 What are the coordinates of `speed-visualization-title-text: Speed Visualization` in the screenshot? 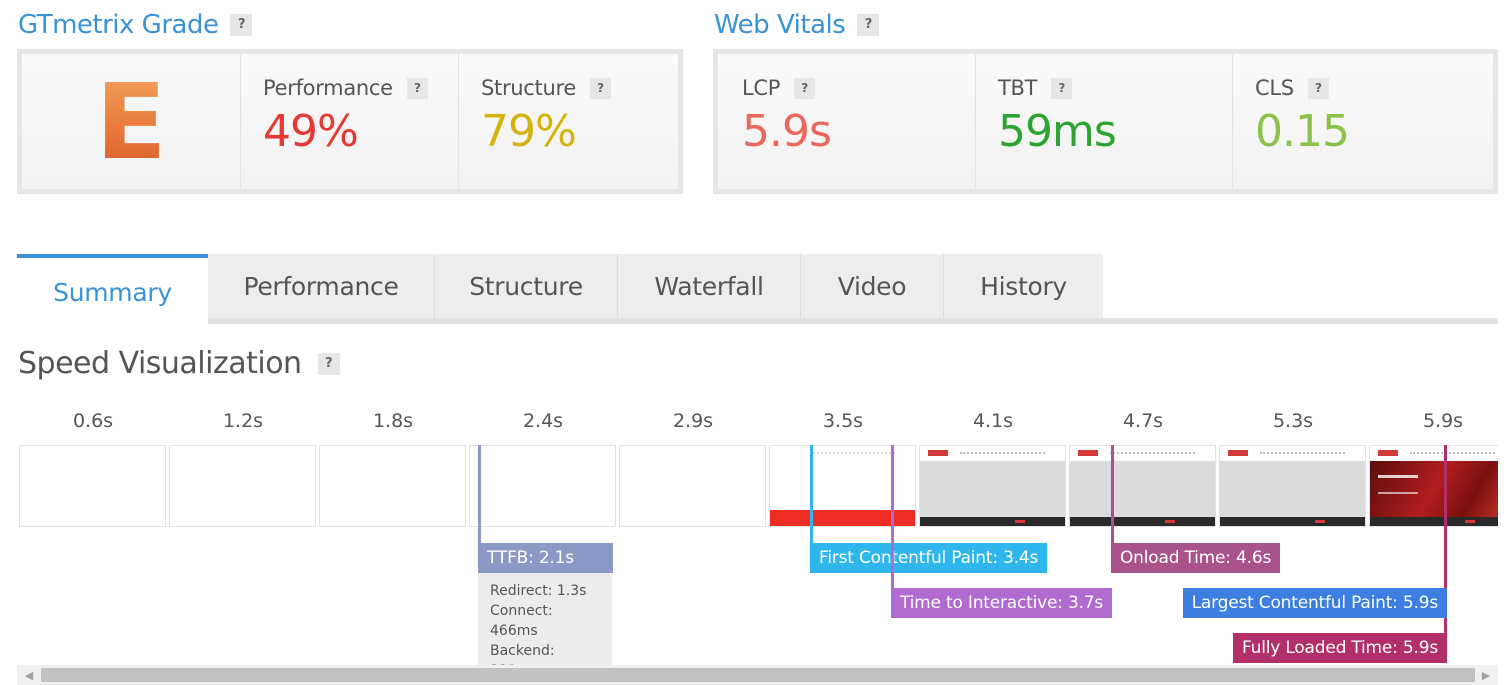 It's located at (160, 363).